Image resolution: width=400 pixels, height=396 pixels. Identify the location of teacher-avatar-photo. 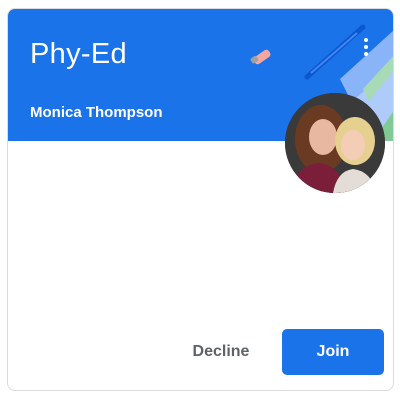
(335, 143).